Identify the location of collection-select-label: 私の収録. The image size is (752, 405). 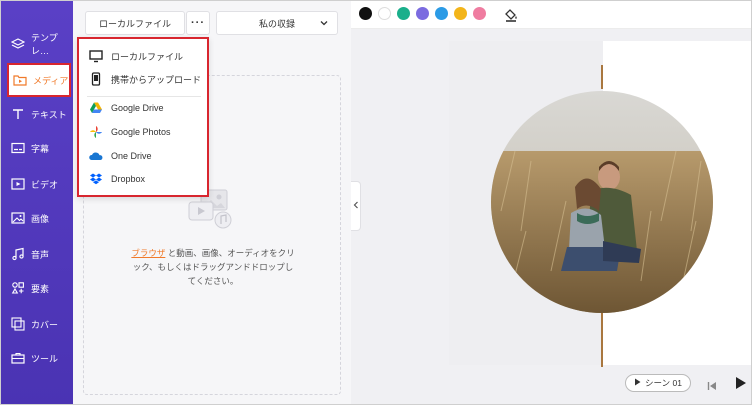
(276, 23).